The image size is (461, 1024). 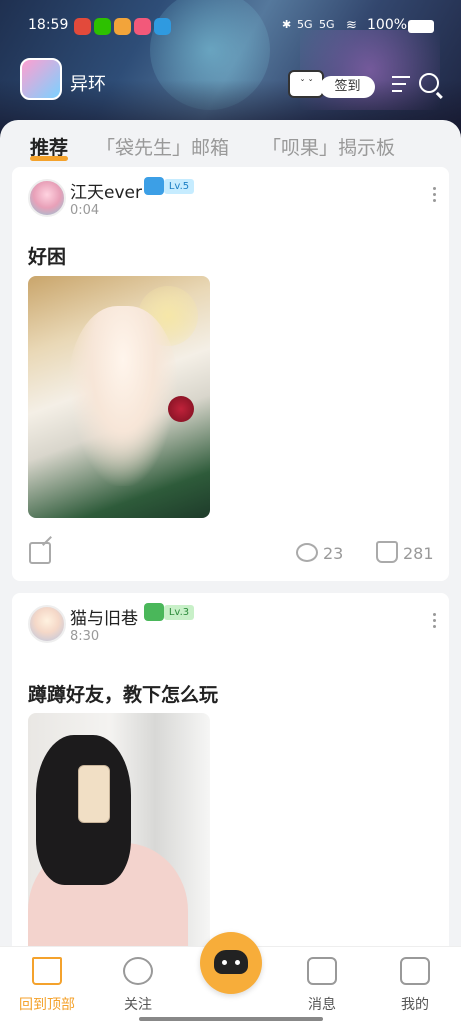 What do you see at coordinates (40, 553) in the screenshot?
I see `share-icon` at bounding box center [40, 553].